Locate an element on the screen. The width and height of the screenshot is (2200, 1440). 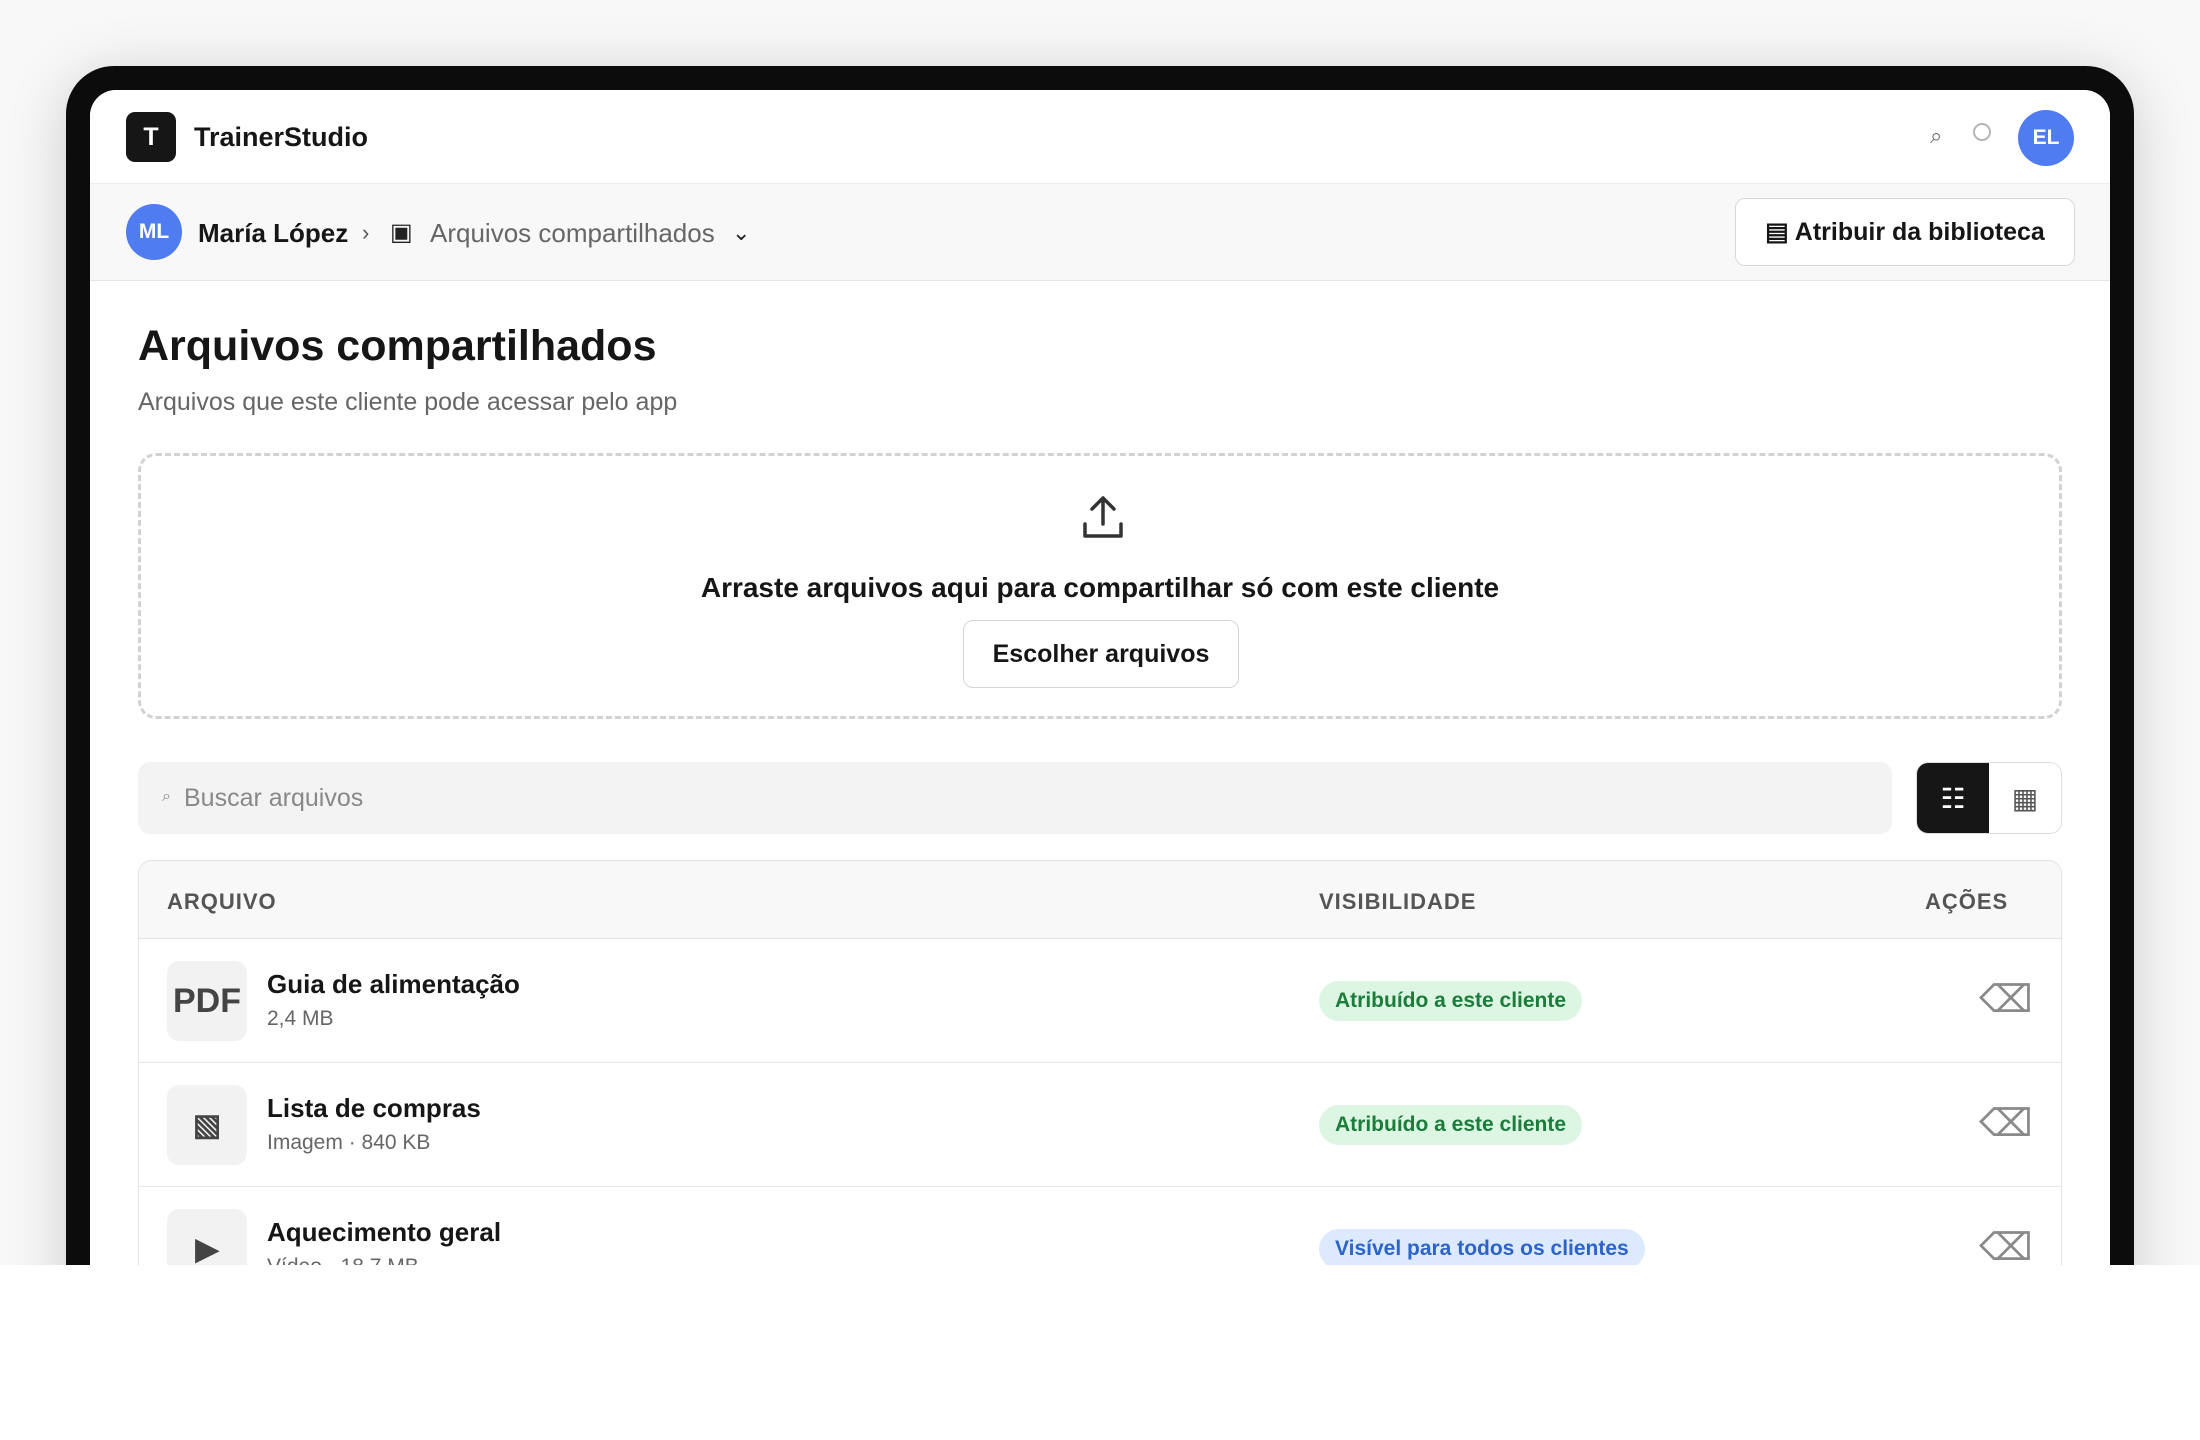
column-file: ARQUIVO is located at coordinates (222, 902).